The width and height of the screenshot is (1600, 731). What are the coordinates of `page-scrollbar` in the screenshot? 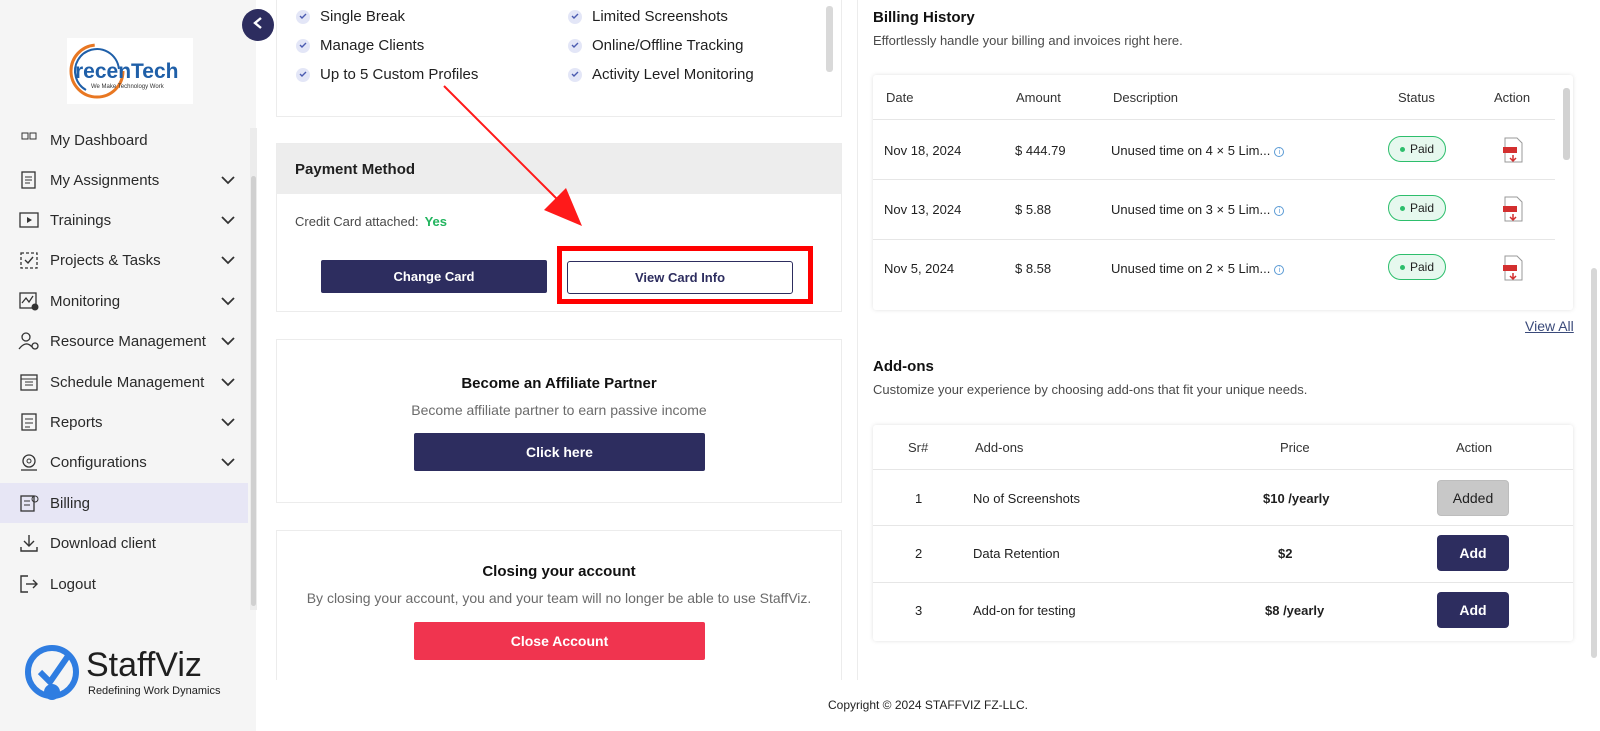 It's located at (1594, 463).